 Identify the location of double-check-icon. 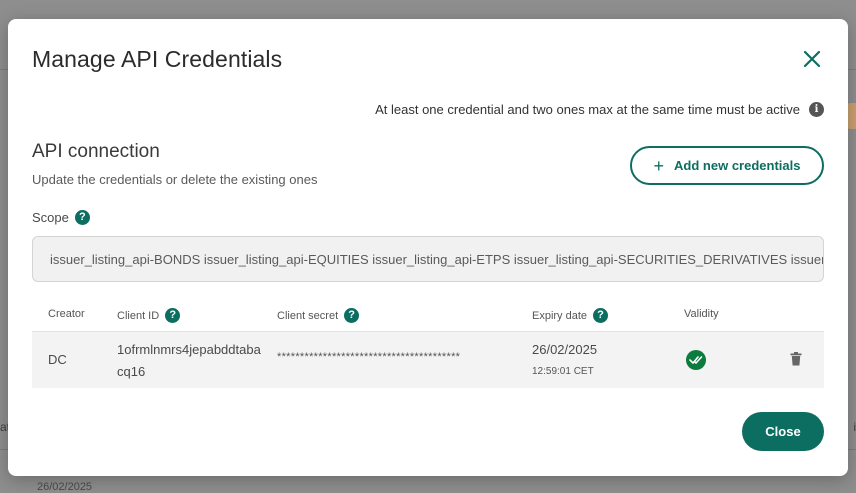
(696, 360).